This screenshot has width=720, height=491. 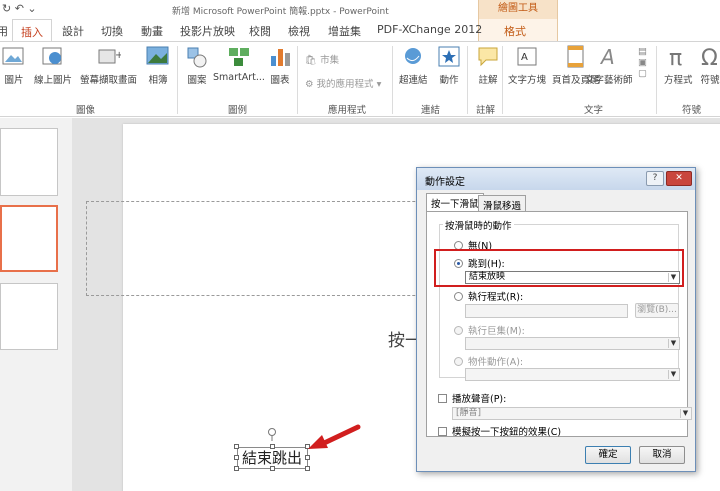 I want to click on album-button: 相簿, so click(x=158, y=65).